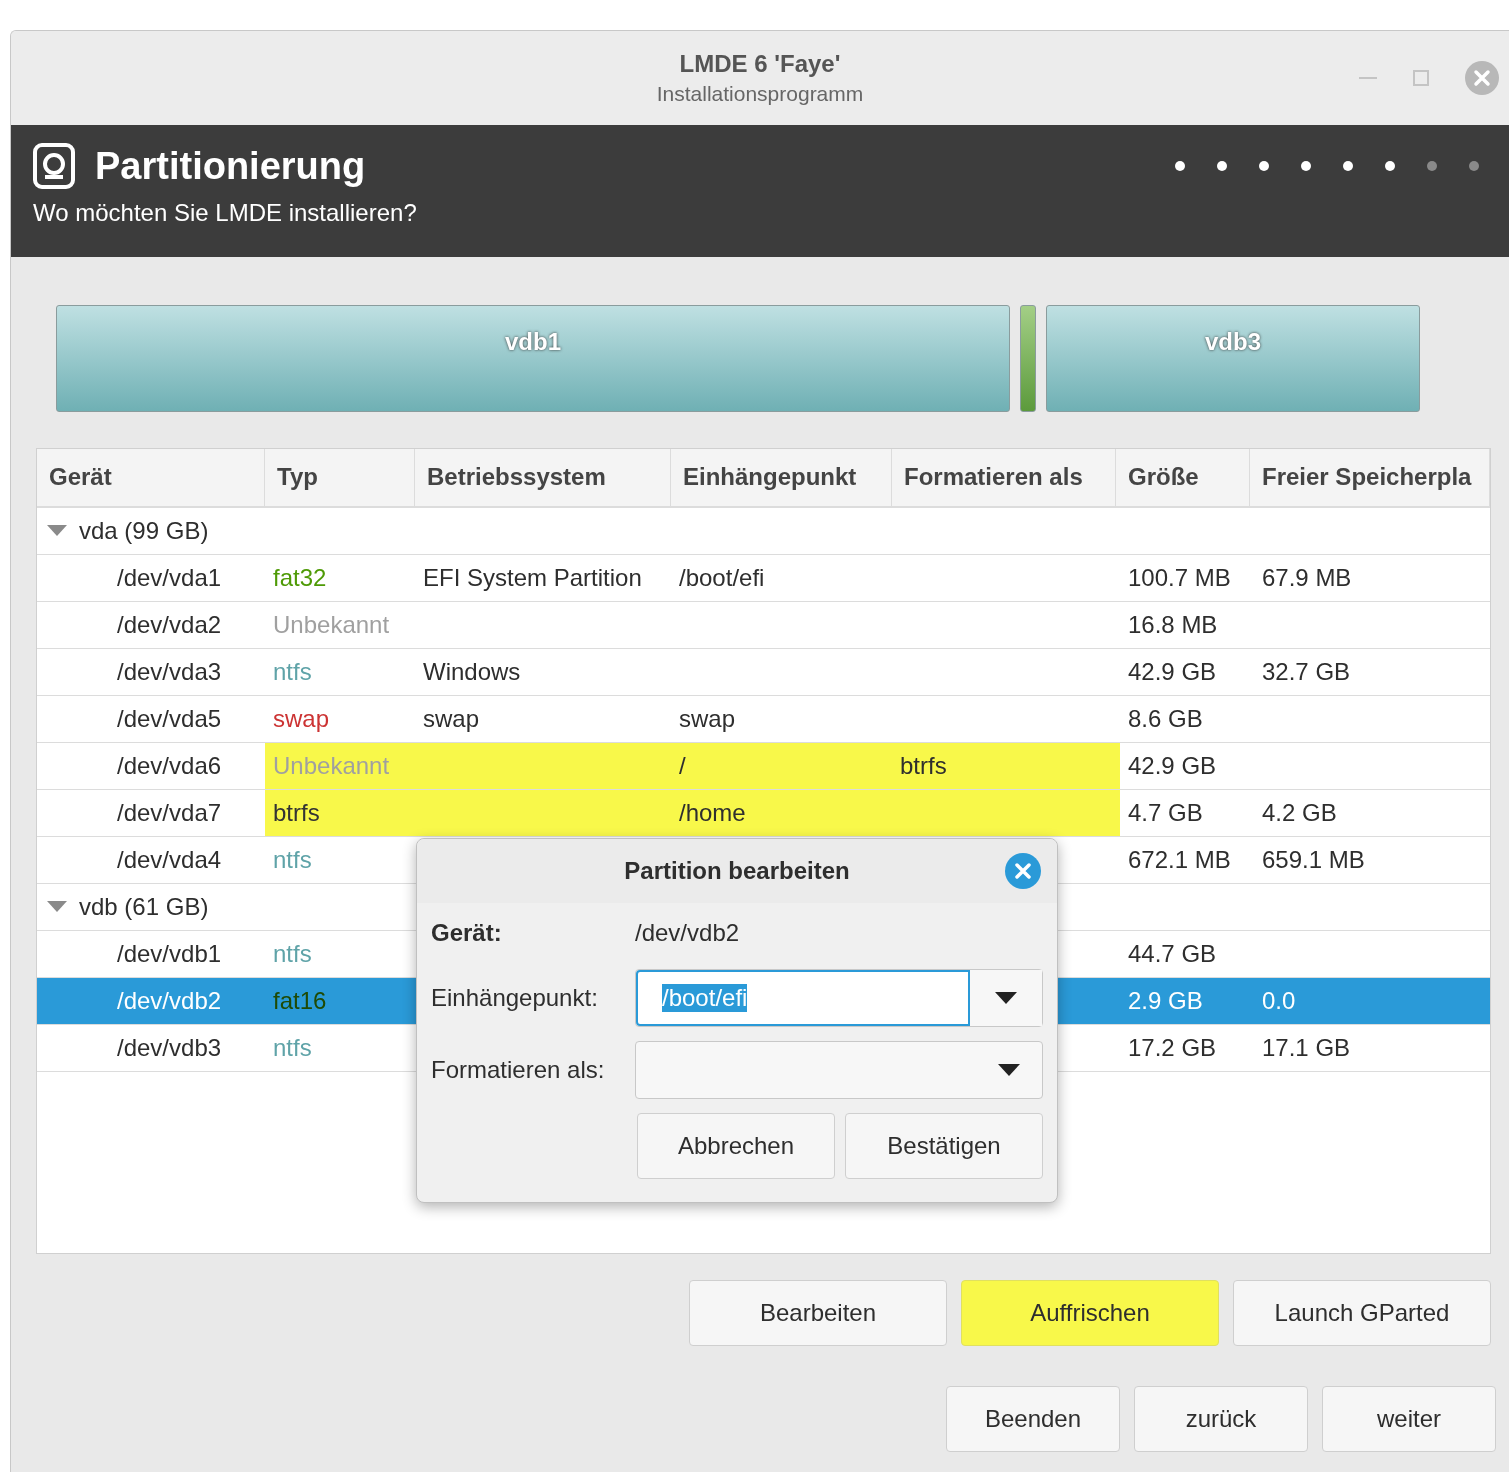 Image resolution: width=1509 pixels, height=1472 pixels. What do you see at coordinates (1299, 813) in the screenshot?
I see `table-cell: 4.2 GB` at bounding box center [1299, 813].